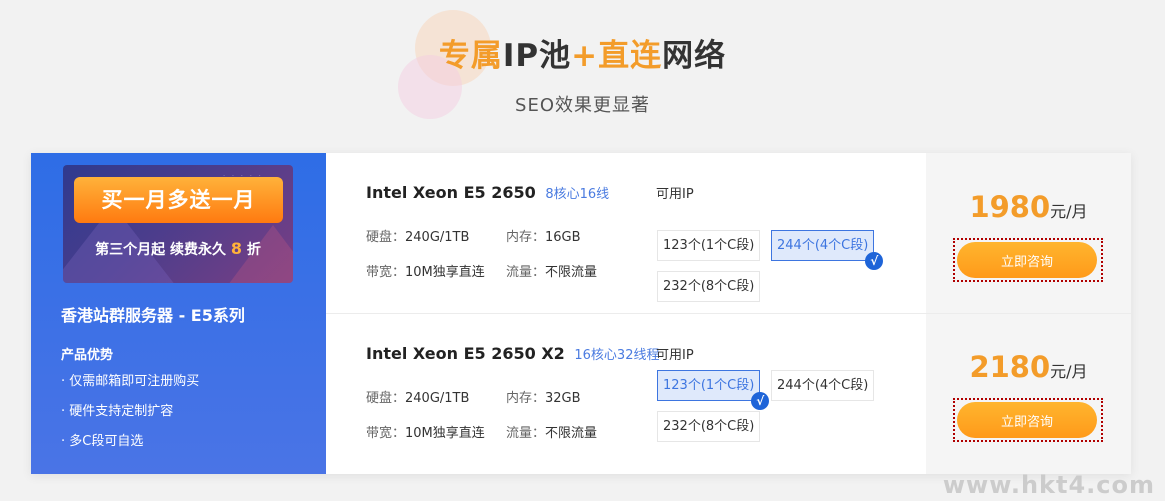  I want to click on promo-sub-prefix: 第三个月起 续费永久, so click(160, 250).